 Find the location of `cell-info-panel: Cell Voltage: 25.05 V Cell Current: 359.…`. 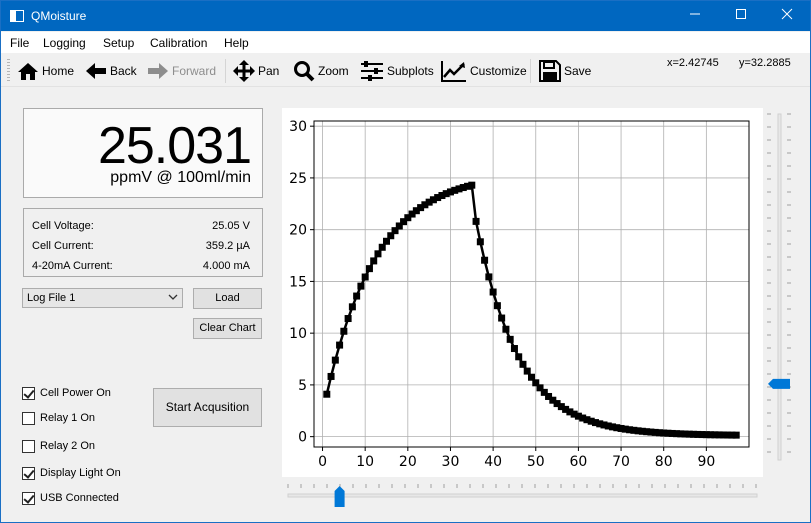

cell-info-panel: Cell Voltage: 25.05 V Cell Current: 359.… is located at coordinates (143, 242).